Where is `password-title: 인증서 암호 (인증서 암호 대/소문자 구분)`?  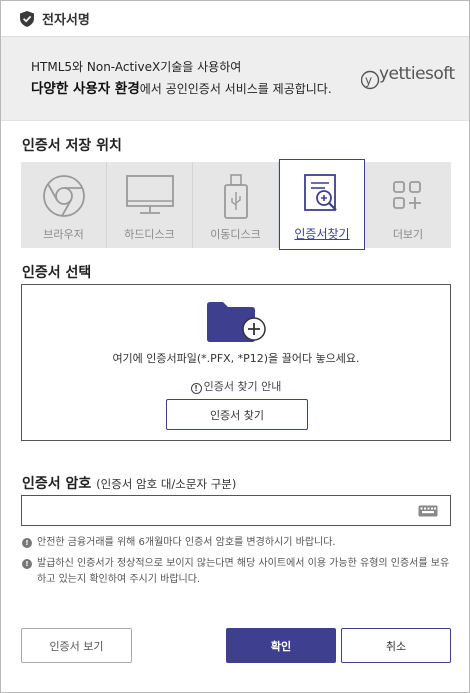 password-title: 인증서 암호 (인증서 암호 대/소문자 구분) is located at coordinates (129, 483).